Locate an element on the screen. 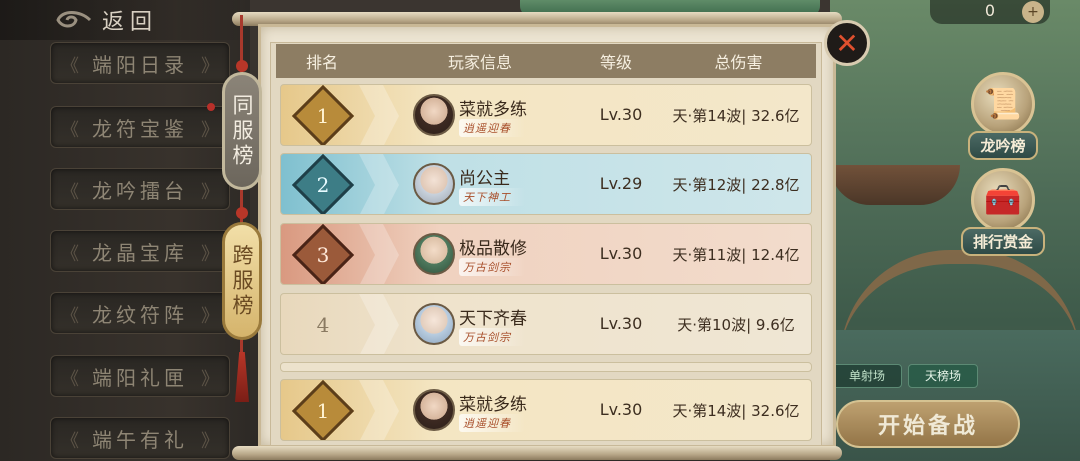 The height and width of the screenshot is (461, 1080). rank-number: 2 is located at coordinates (323, 185).